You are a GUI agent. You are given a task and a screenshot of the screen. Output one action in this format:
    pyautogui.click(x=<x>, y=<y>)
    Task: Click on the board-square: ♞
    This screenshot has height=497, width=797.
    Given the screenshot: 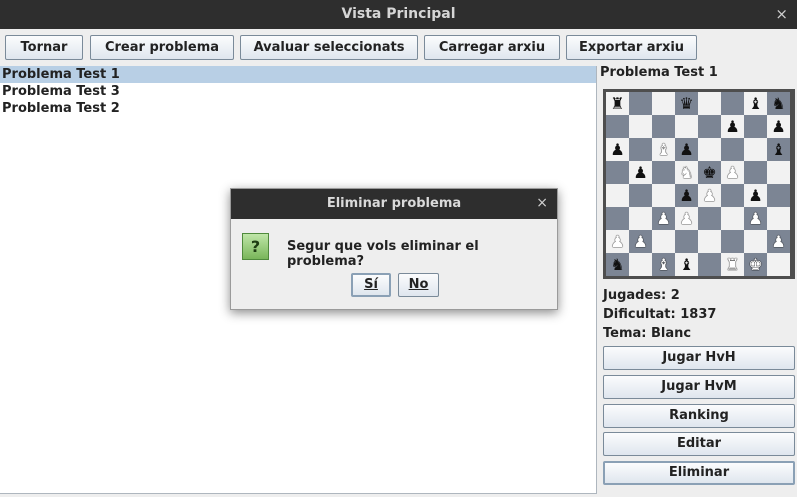 What is the action you would take?
    pyautogui.click(x=778, y=103)
    